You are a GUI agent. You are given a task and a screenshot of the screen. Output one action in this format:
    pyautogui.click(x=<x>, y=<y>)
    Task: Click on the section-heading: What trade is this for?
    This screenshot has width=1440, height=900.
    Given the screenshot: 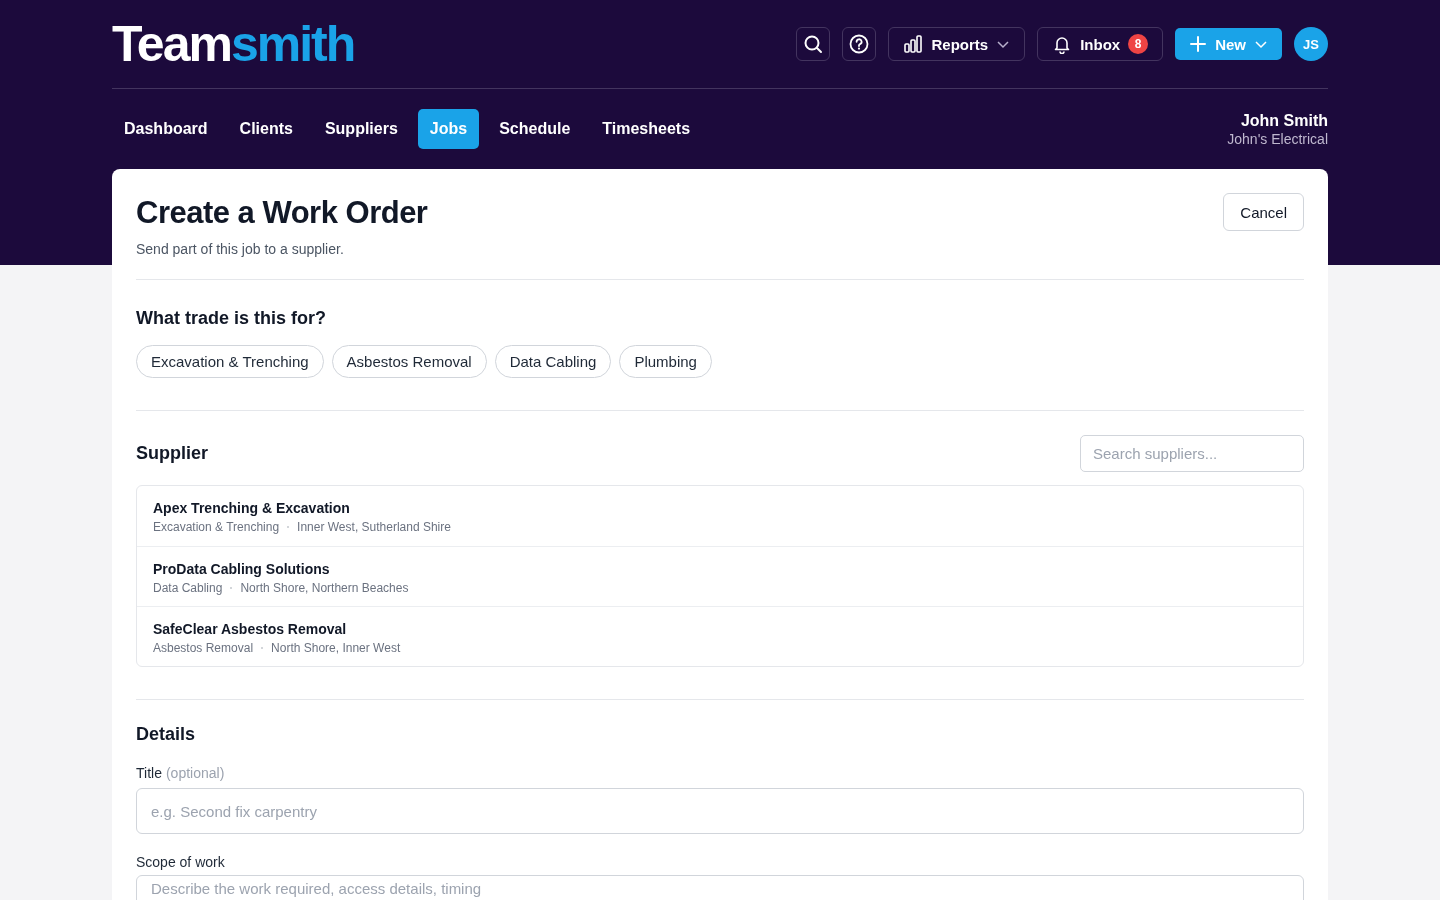 What is the action you would take?
    pyautogui.click(x=231, y=318)
    